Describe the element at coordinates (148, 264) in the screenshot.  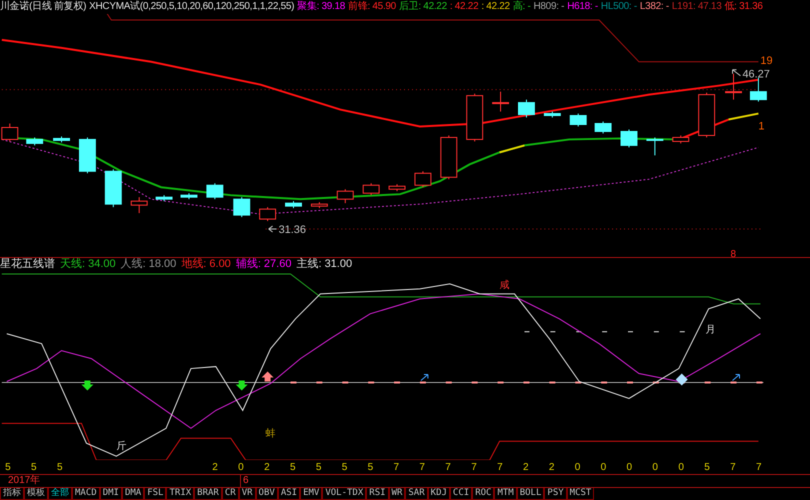
I see `indicator-reading: 人线: 18.00` at that location.